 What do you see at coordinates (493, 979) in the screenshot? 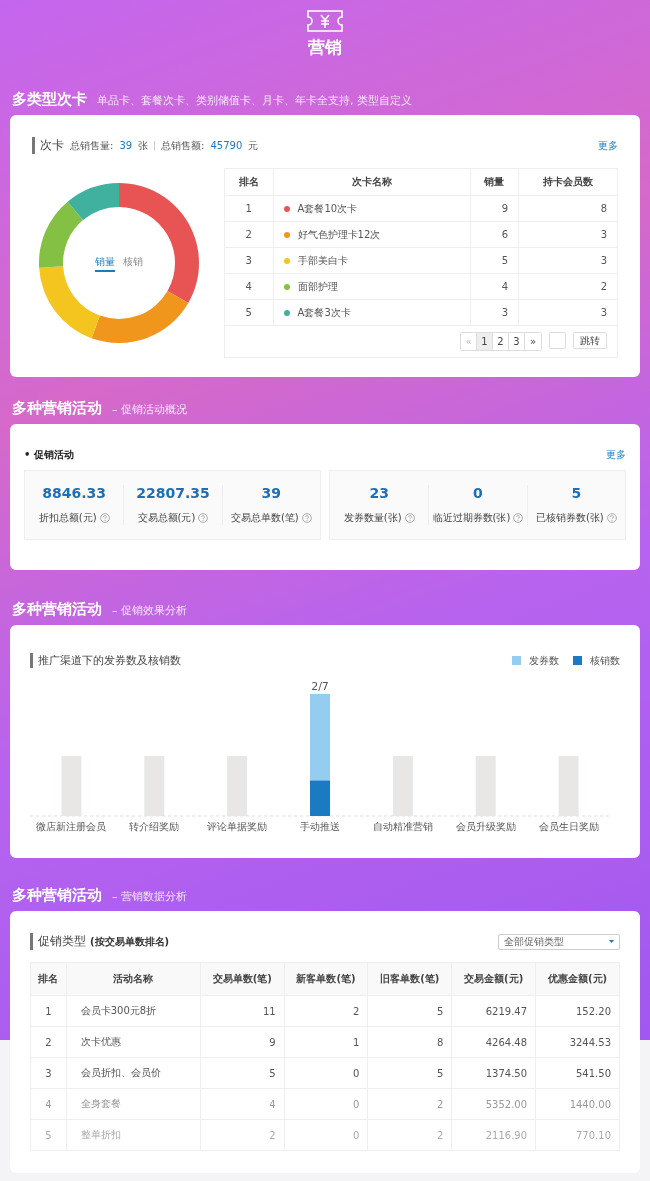
I see `column-header: 交易金额(元)` at bounding box center [493, 979].